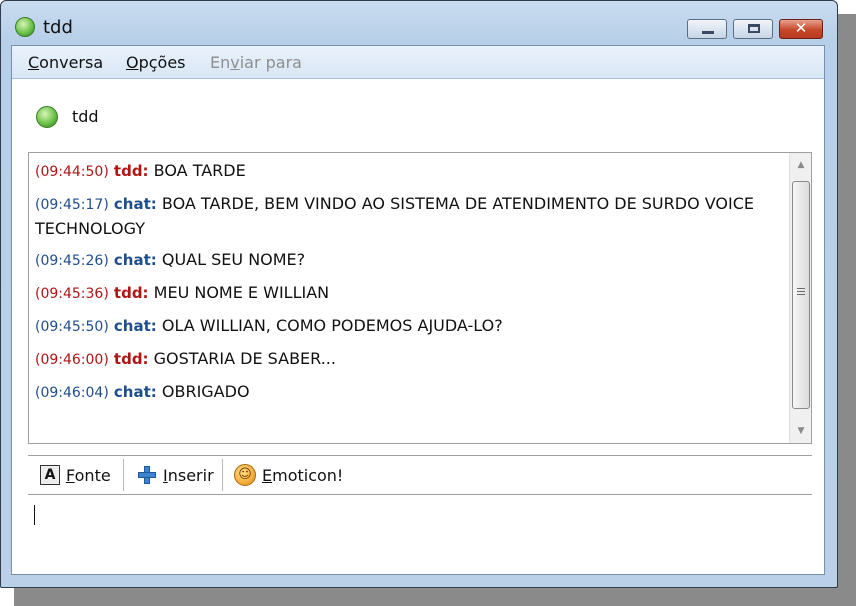 This screenshot has height=606, width=856. Describe the element at coordinates (420, 475) in the screenshot. I see `format-toolbar: A Fonte Inserir ☺ Emoticon!` at that location.